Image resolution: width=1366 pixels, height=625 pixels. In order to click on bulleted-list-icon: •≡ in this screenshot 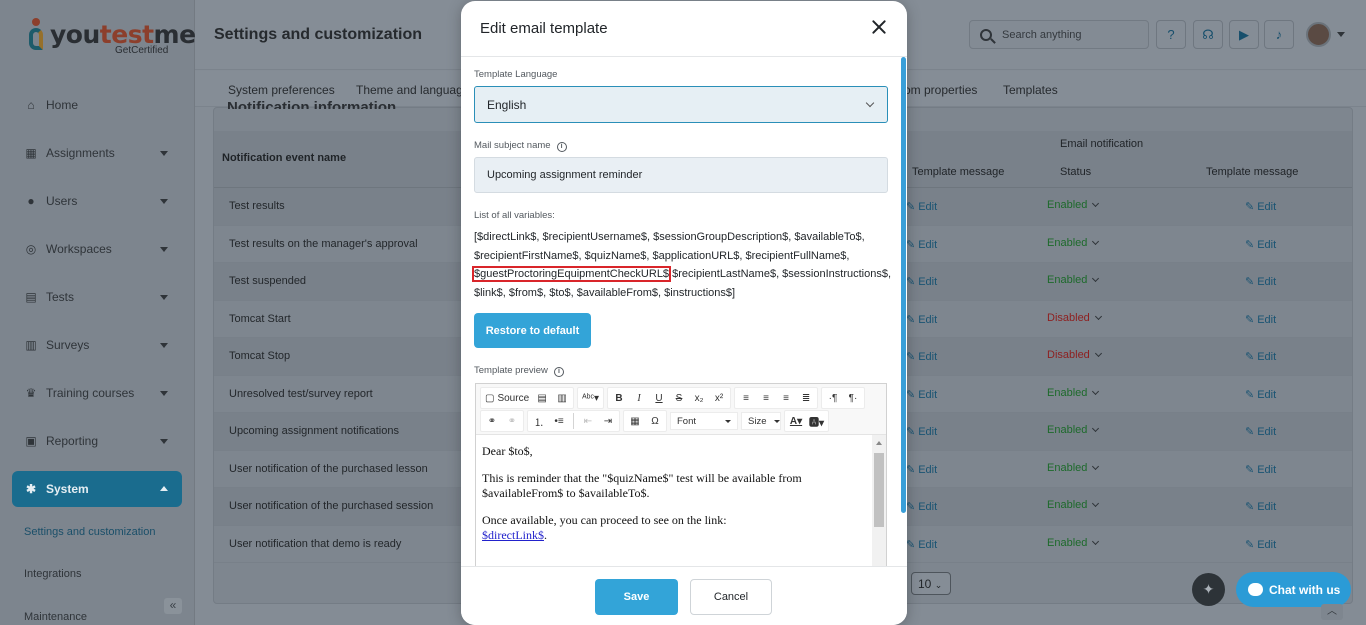, I will do `click(559, 421)`.